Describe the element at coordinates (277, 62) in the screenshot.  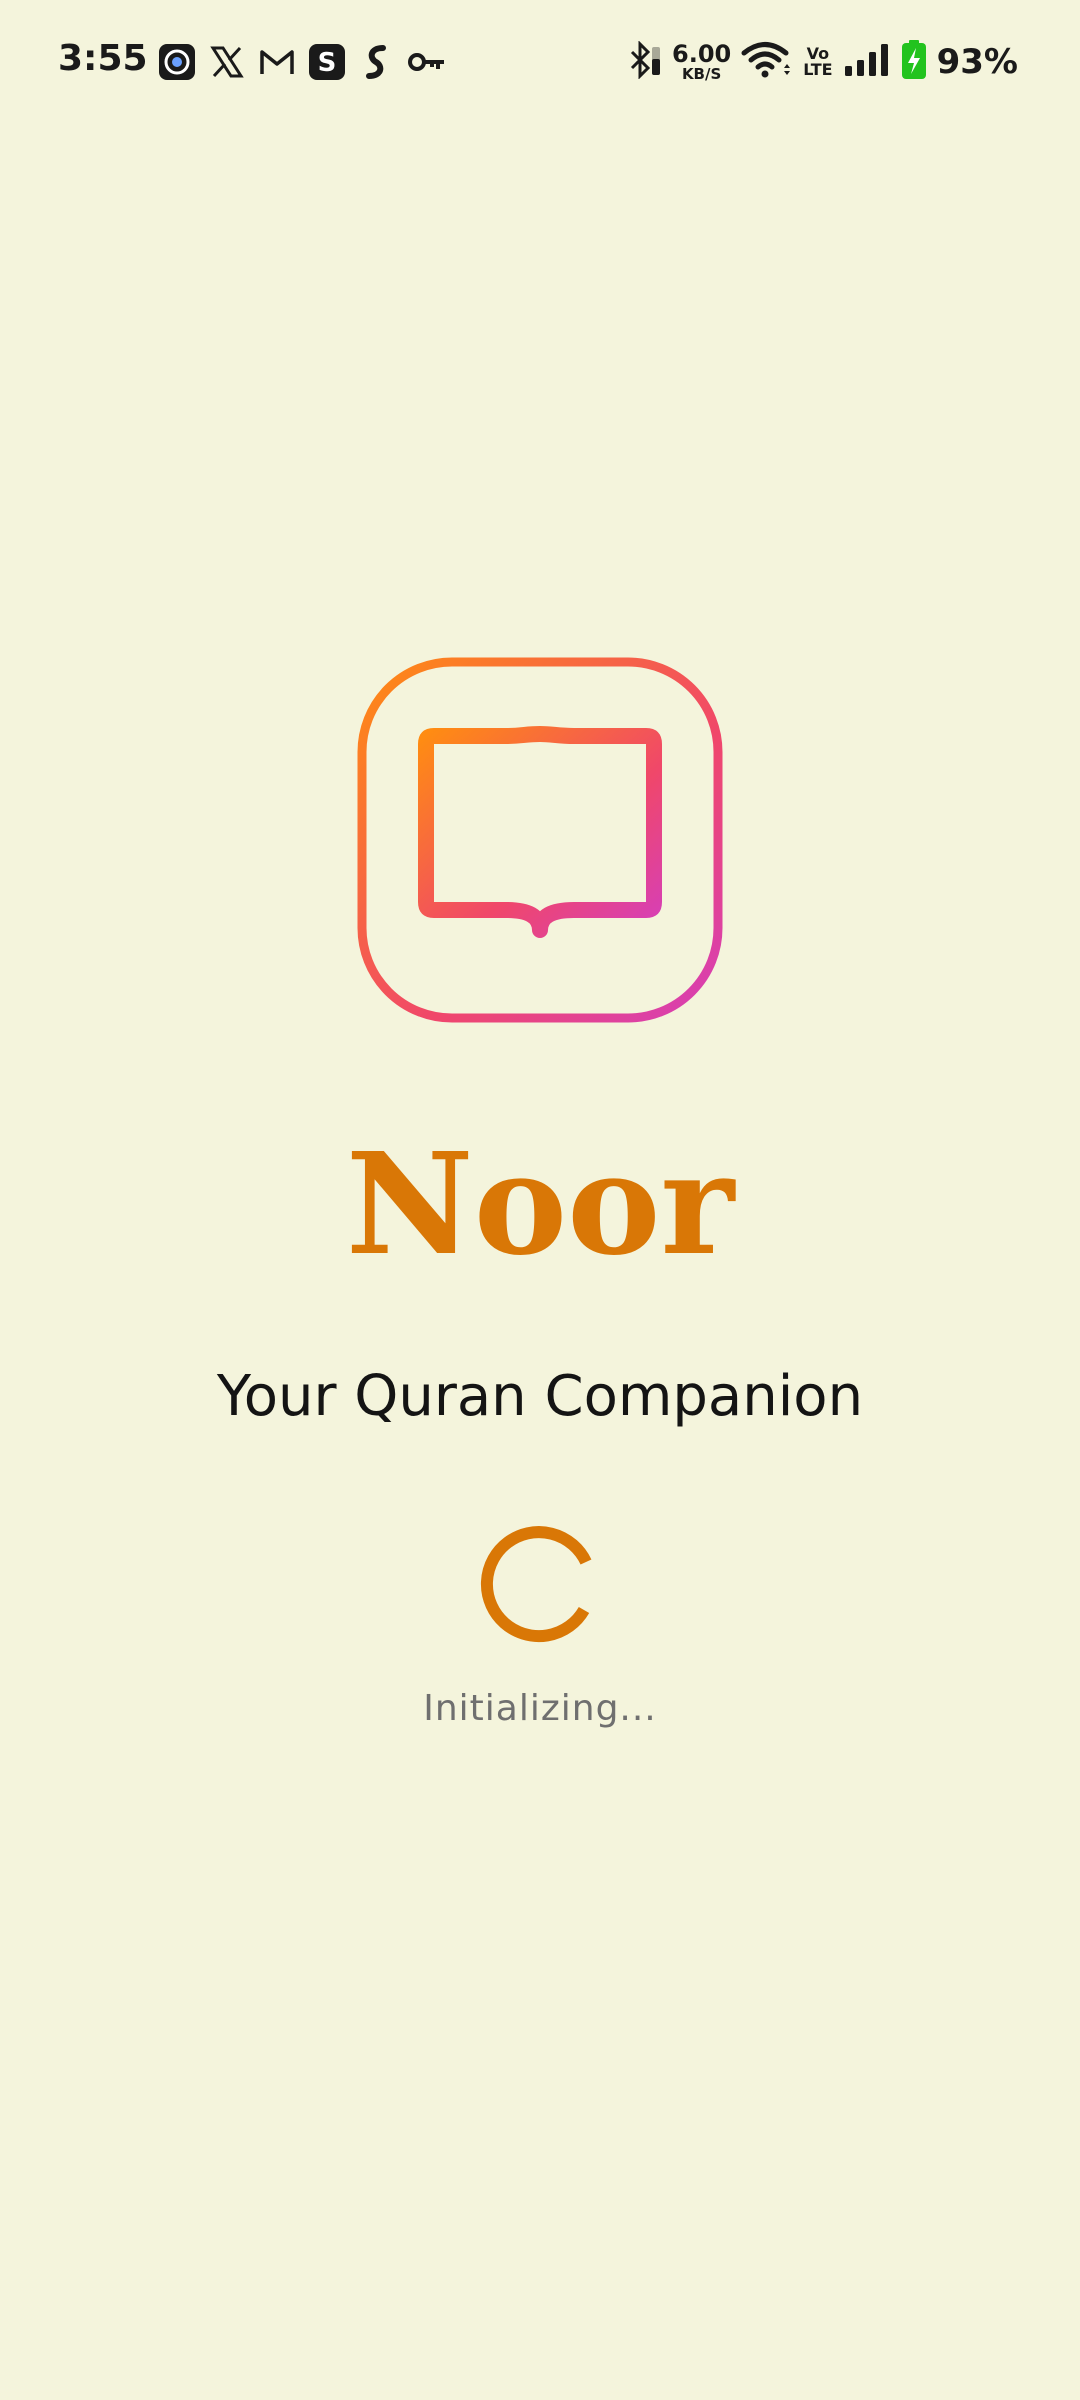
I see `gmail-icon` at that location.